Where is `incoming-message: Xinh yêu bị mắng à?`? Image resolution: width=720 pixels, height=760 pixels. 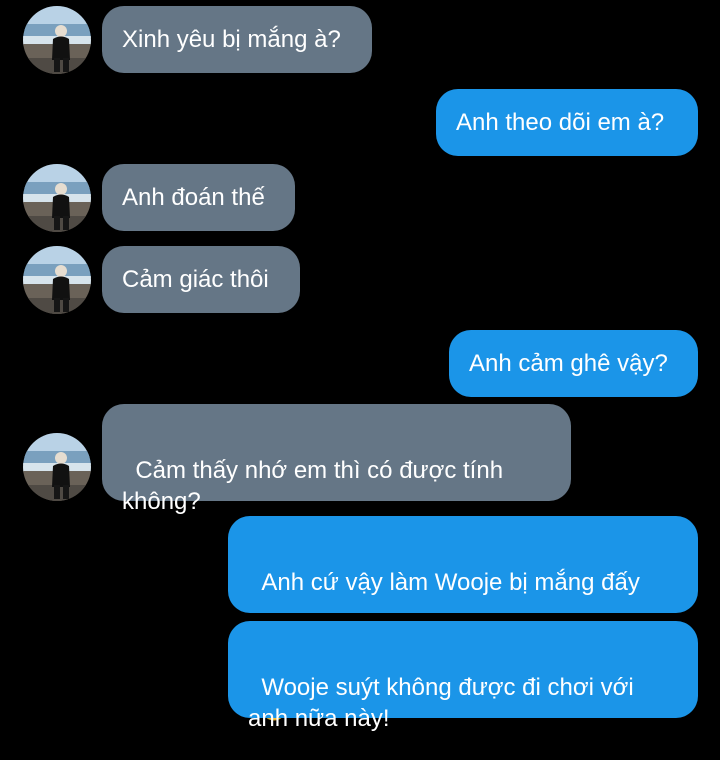
incoming-message: Xinh yêu bị mắng à? is located at coordinates (237, 39).